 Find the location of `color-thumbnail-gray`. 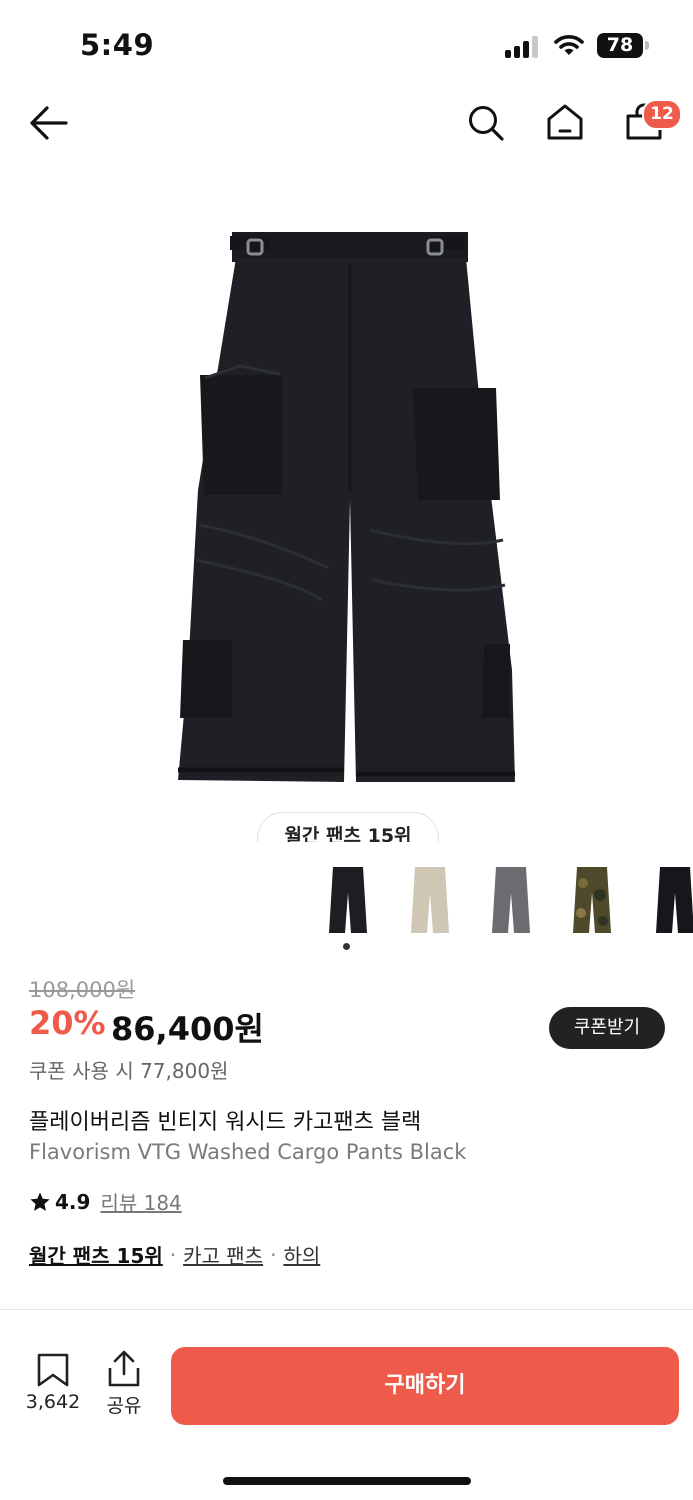

color-thumbnail-gray is located at coordinates (511, 900).